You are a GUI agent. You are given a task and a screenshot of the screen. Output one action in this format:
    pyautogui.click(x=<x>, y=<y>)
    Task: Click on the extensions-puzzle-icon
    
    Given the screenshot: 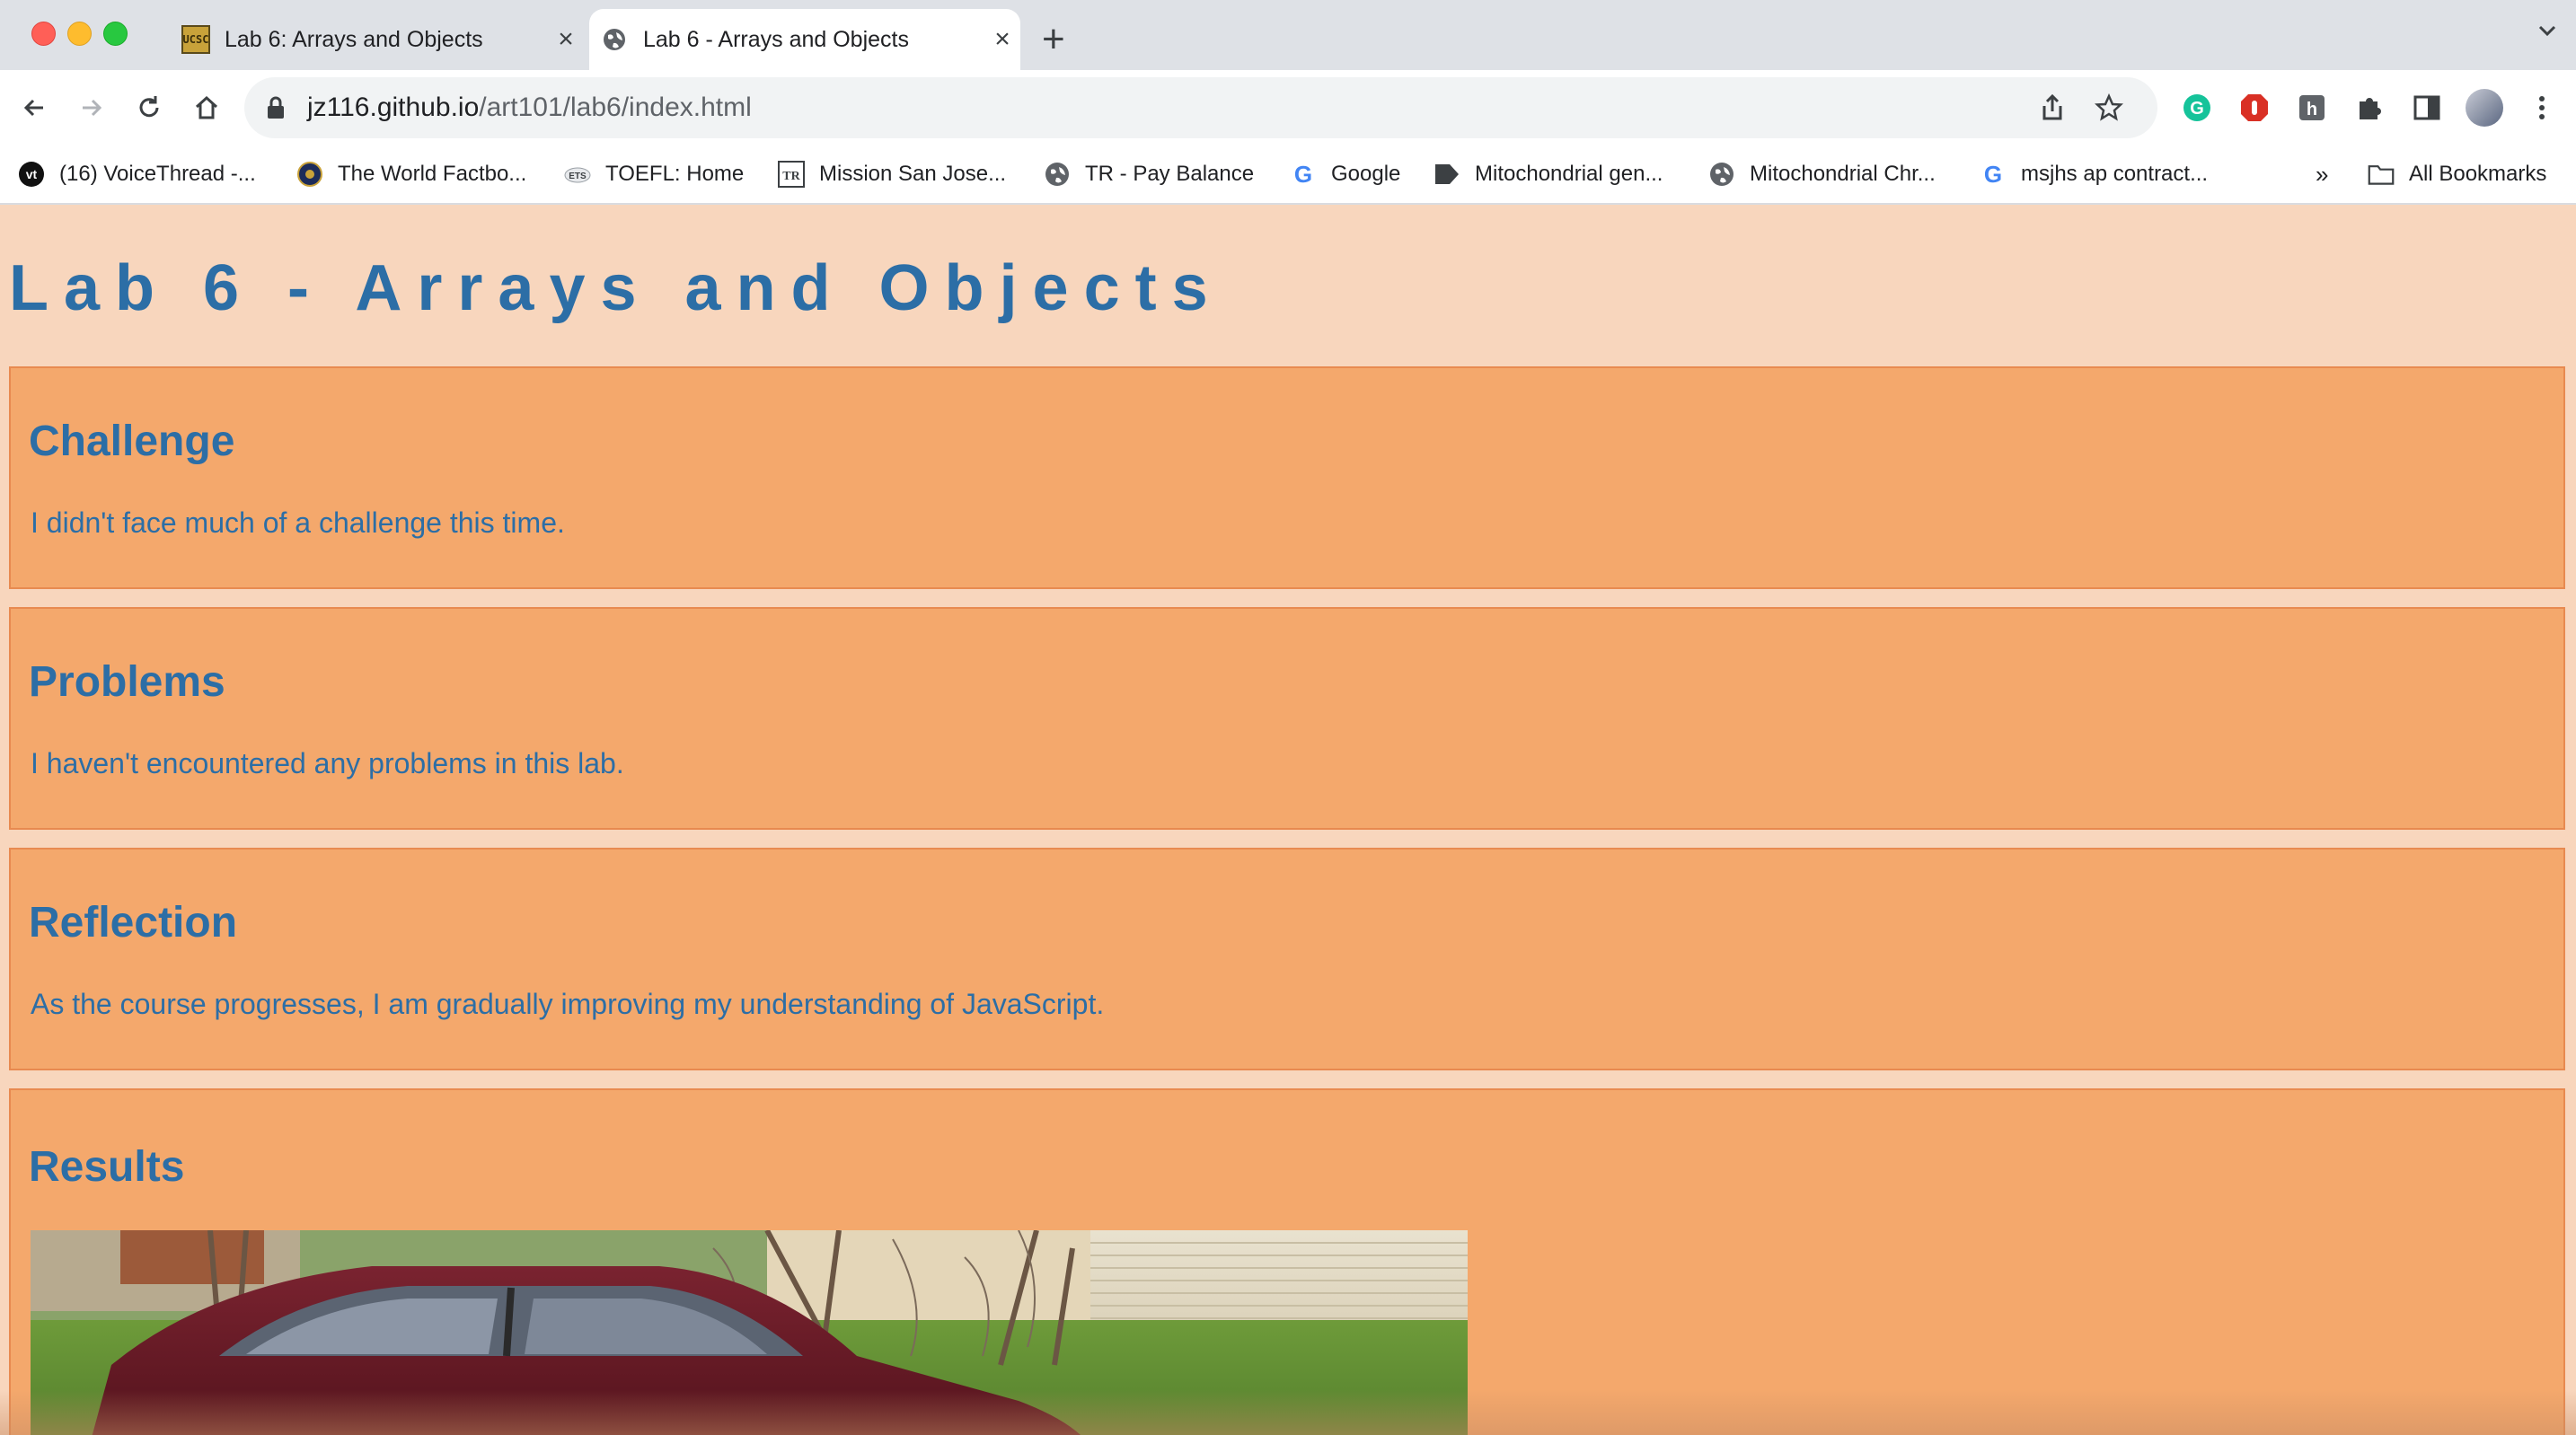 What is the action you would take?
    pyautogui.click(x=2369, y=108)
    